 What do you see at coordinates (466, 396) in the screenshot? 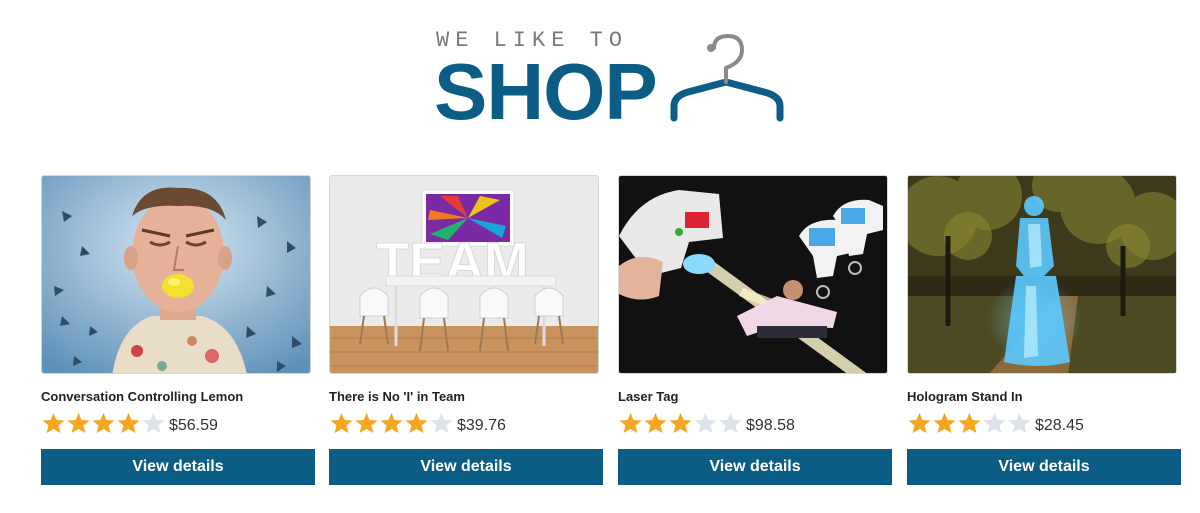
I see `product-name: There is No 'I' in Team` at bounding box center [466, 396].